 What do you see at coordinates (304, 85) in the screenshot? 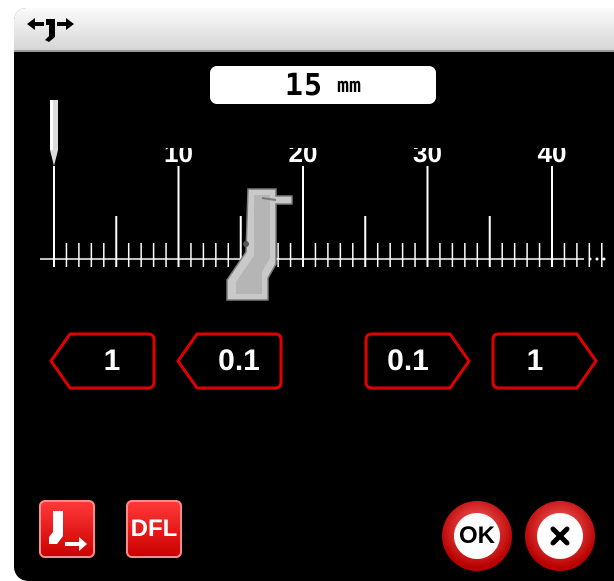
I see `distance-value: 15` at bounding box center [304, 85].